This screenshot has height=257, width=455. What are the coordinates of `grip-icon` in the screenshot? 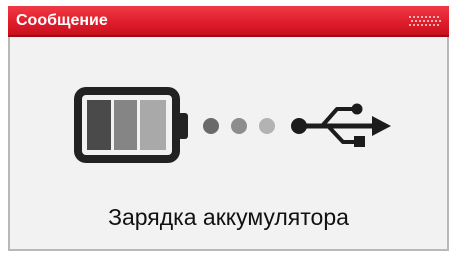 It's located at (425, 21).